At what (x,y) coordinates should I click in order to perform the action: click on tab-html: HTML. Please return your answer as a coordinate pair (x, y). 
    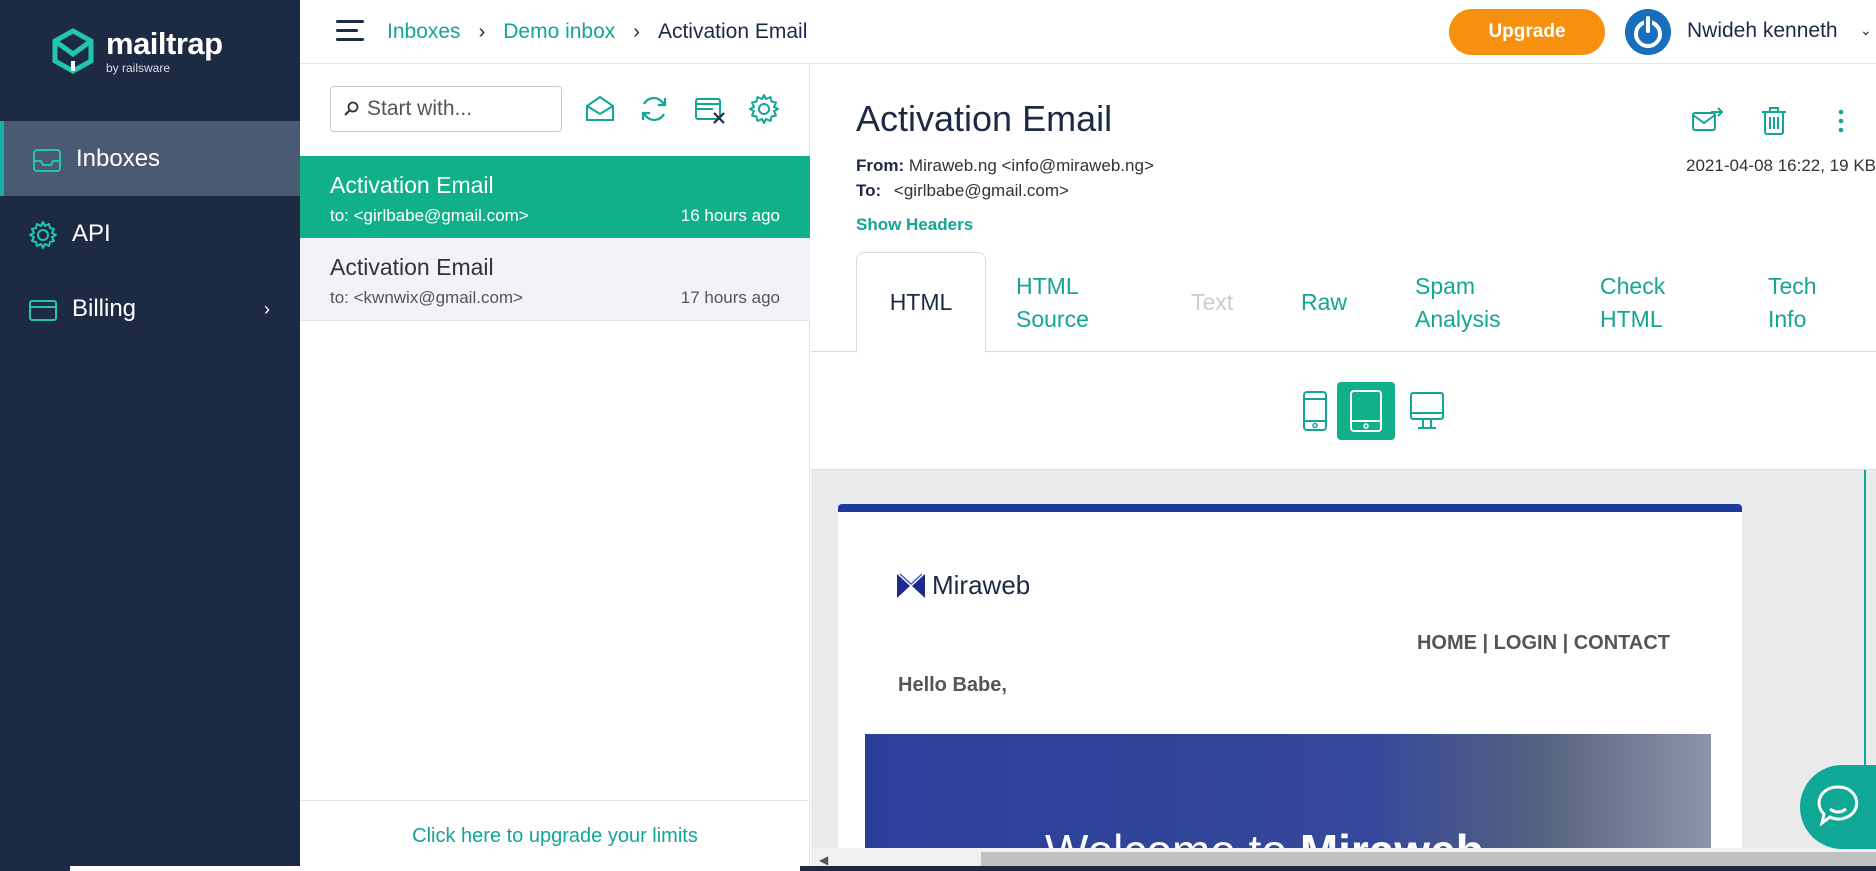
    Looking at the image, I should click on (921, 302).